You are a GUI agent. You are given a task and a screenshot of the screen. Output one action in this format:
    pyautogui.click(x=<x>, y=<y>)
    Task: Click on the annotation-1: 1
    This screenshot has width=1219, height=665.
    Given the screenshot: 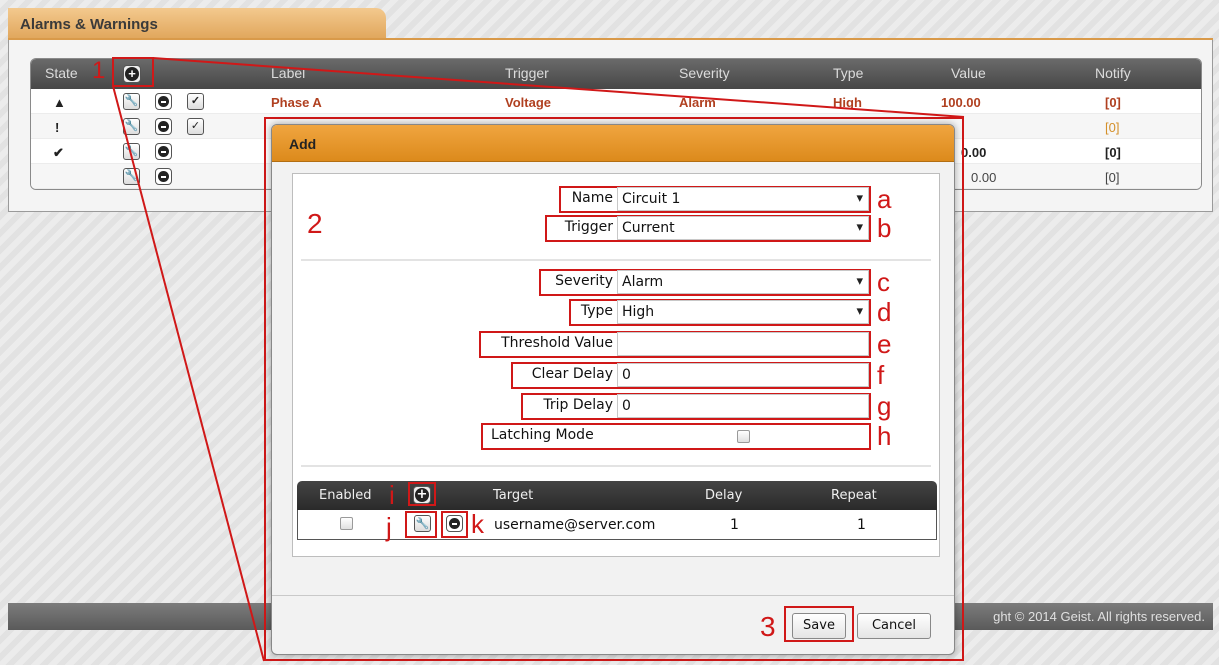 What is the action you would take?
    pyautogui.click(x=99, y=70)
    